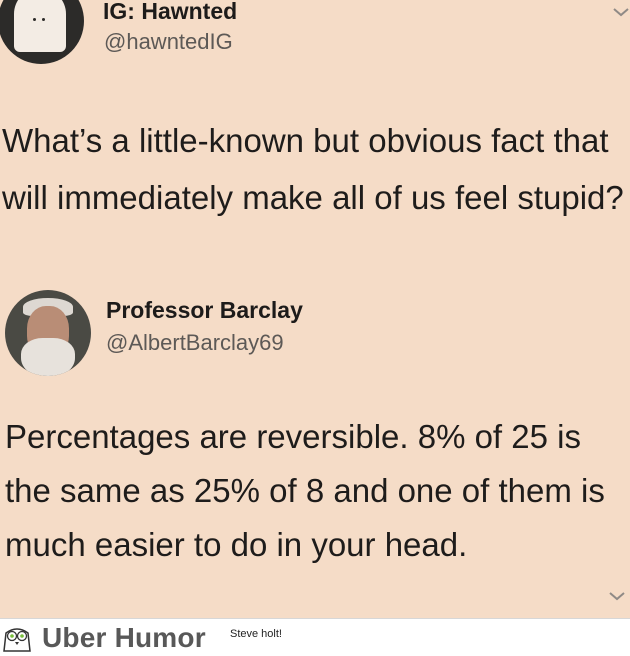 The image size is (630, 656). What do you see at coordinates (48, 357) in the screenshot?
I see `avatar-beard` at bounding box center [48, 357].